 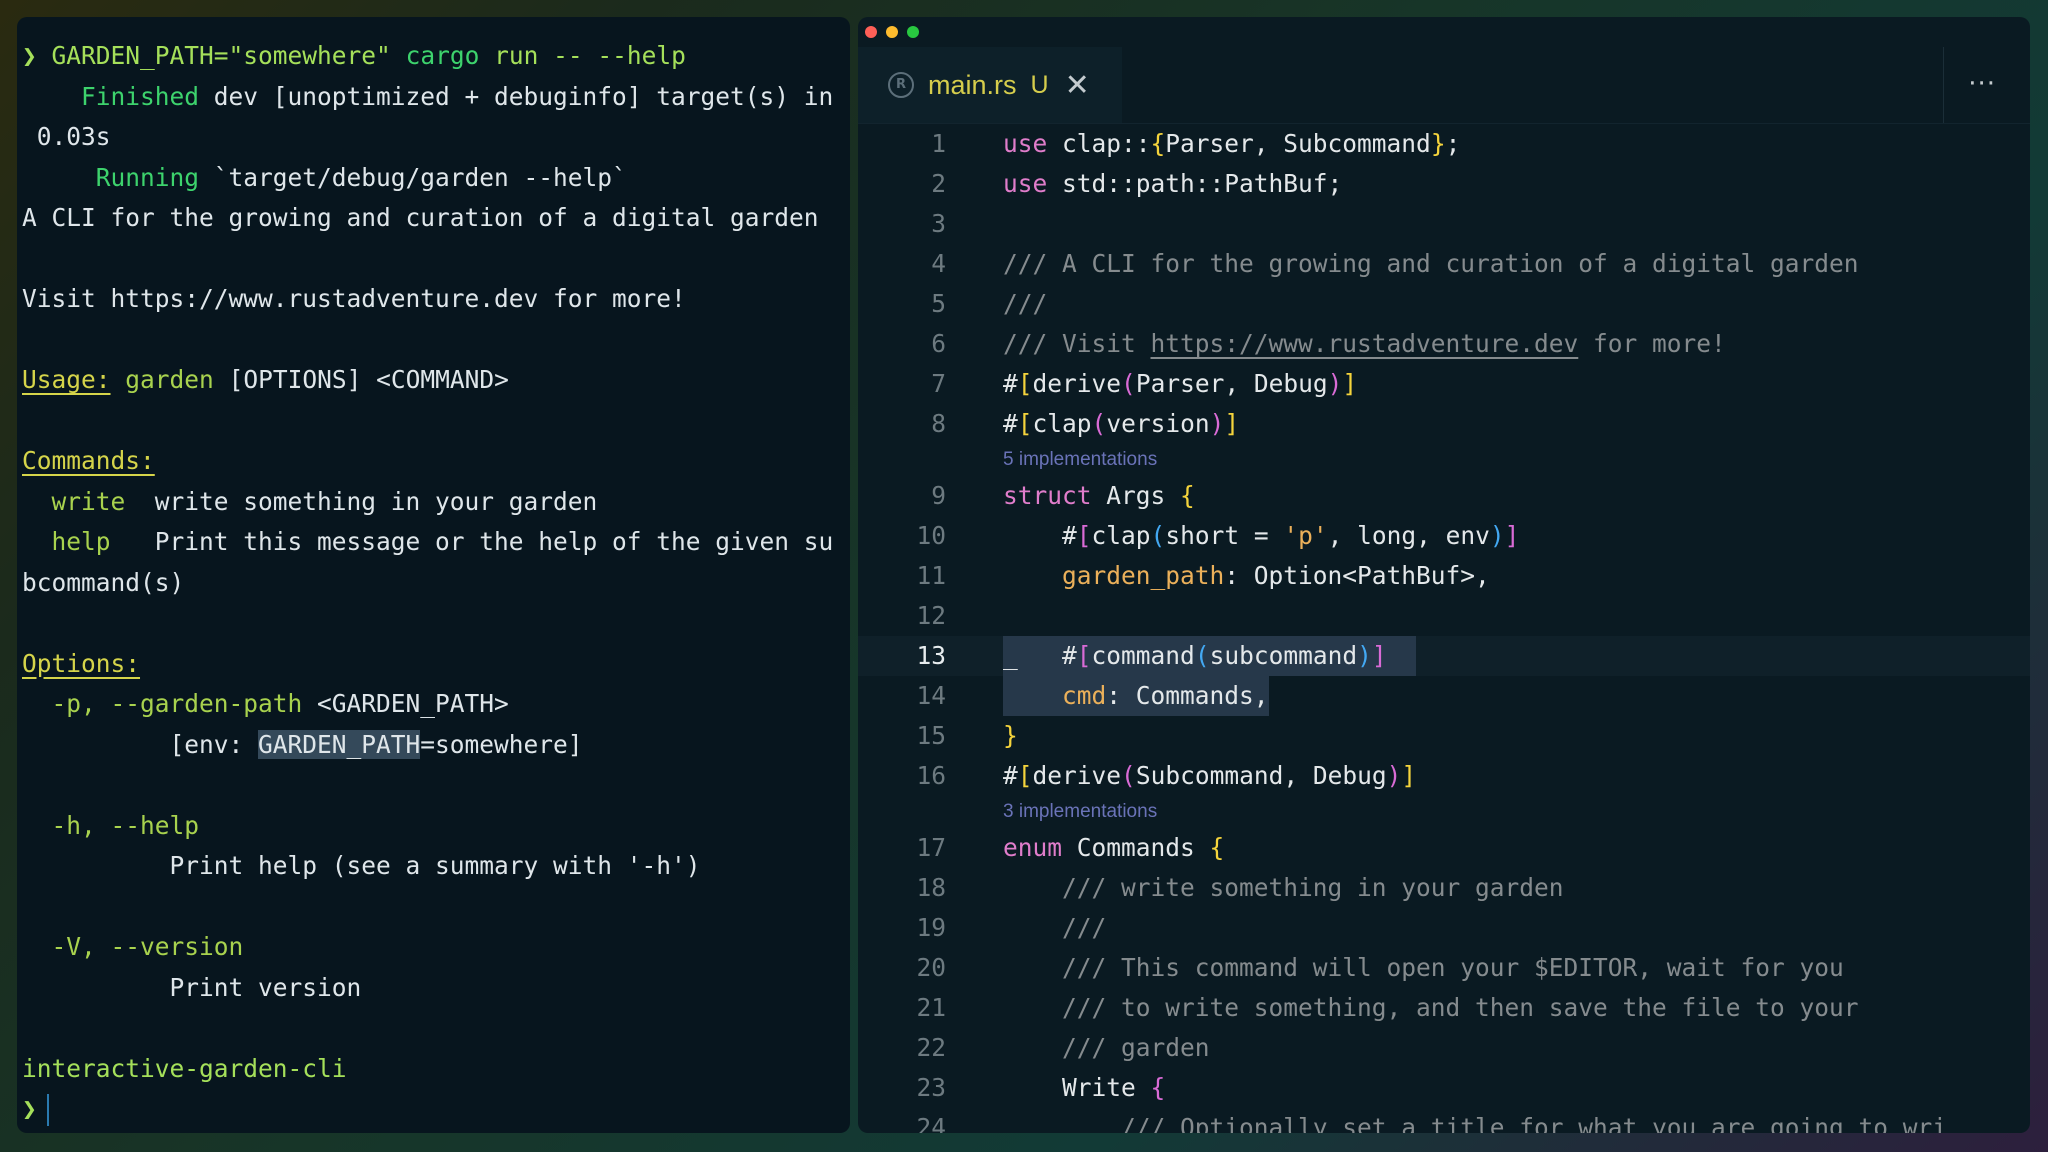 I want to click on option-p-value: <GARDEN_PATH>, so click(x=413, y=703).